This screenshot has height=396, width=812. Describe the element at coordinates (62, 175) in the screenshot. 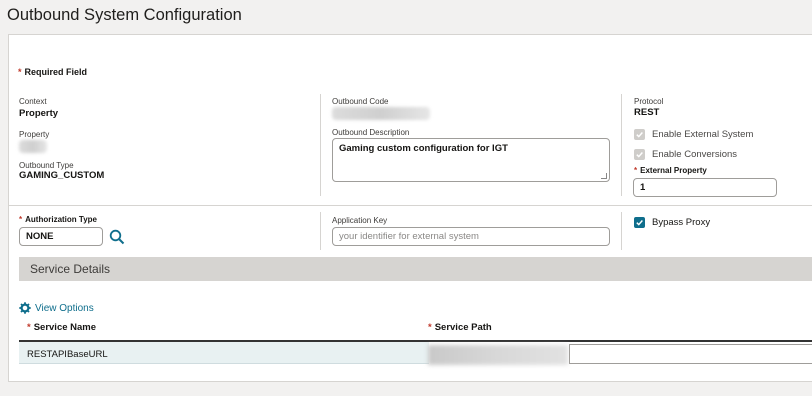

I see `outbound-type-value: GAMING_CUSTOM` at that location.